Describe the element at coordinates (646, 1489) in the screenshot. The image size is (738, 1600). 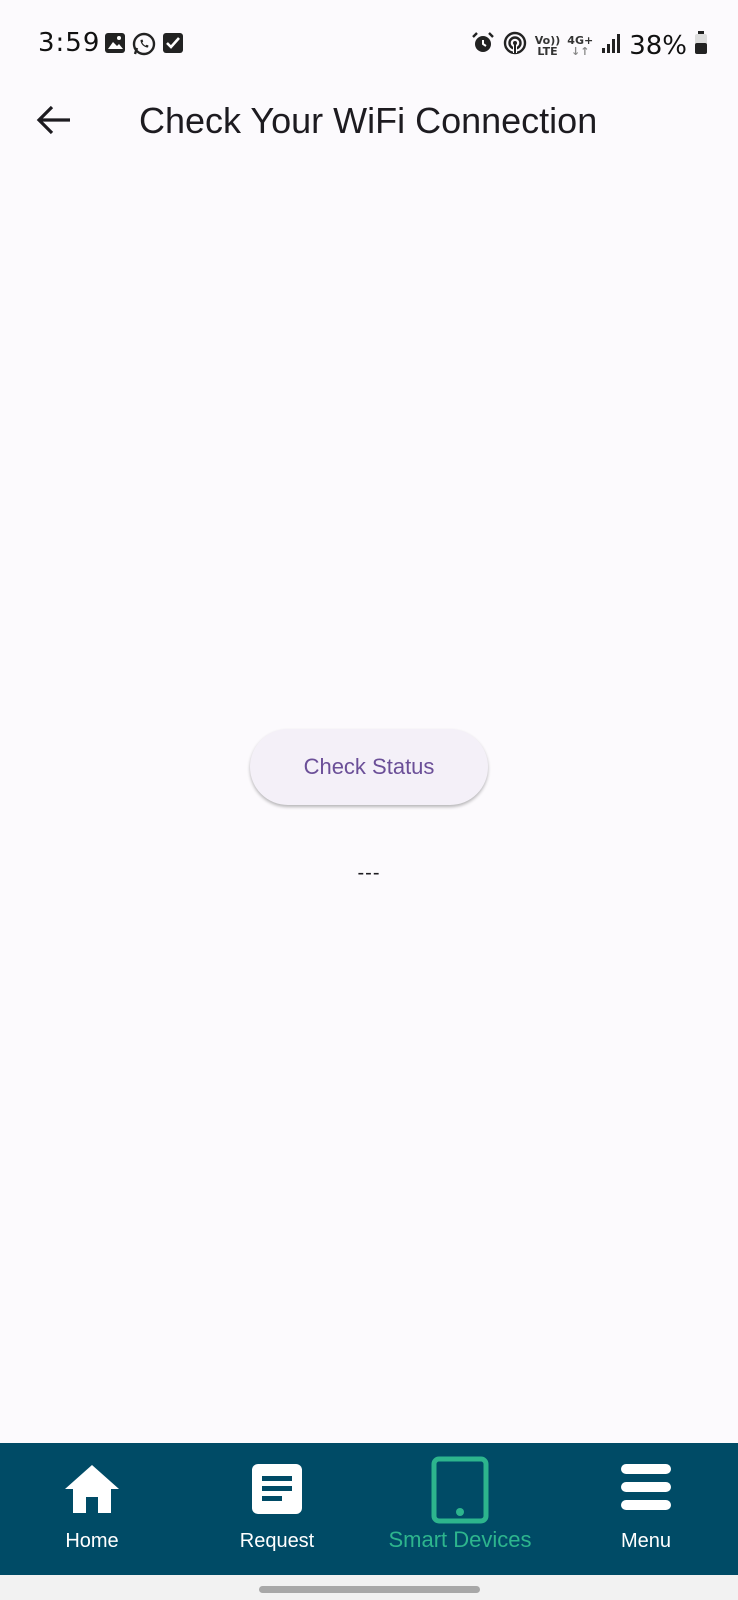
I see `menu-icon` at that location.